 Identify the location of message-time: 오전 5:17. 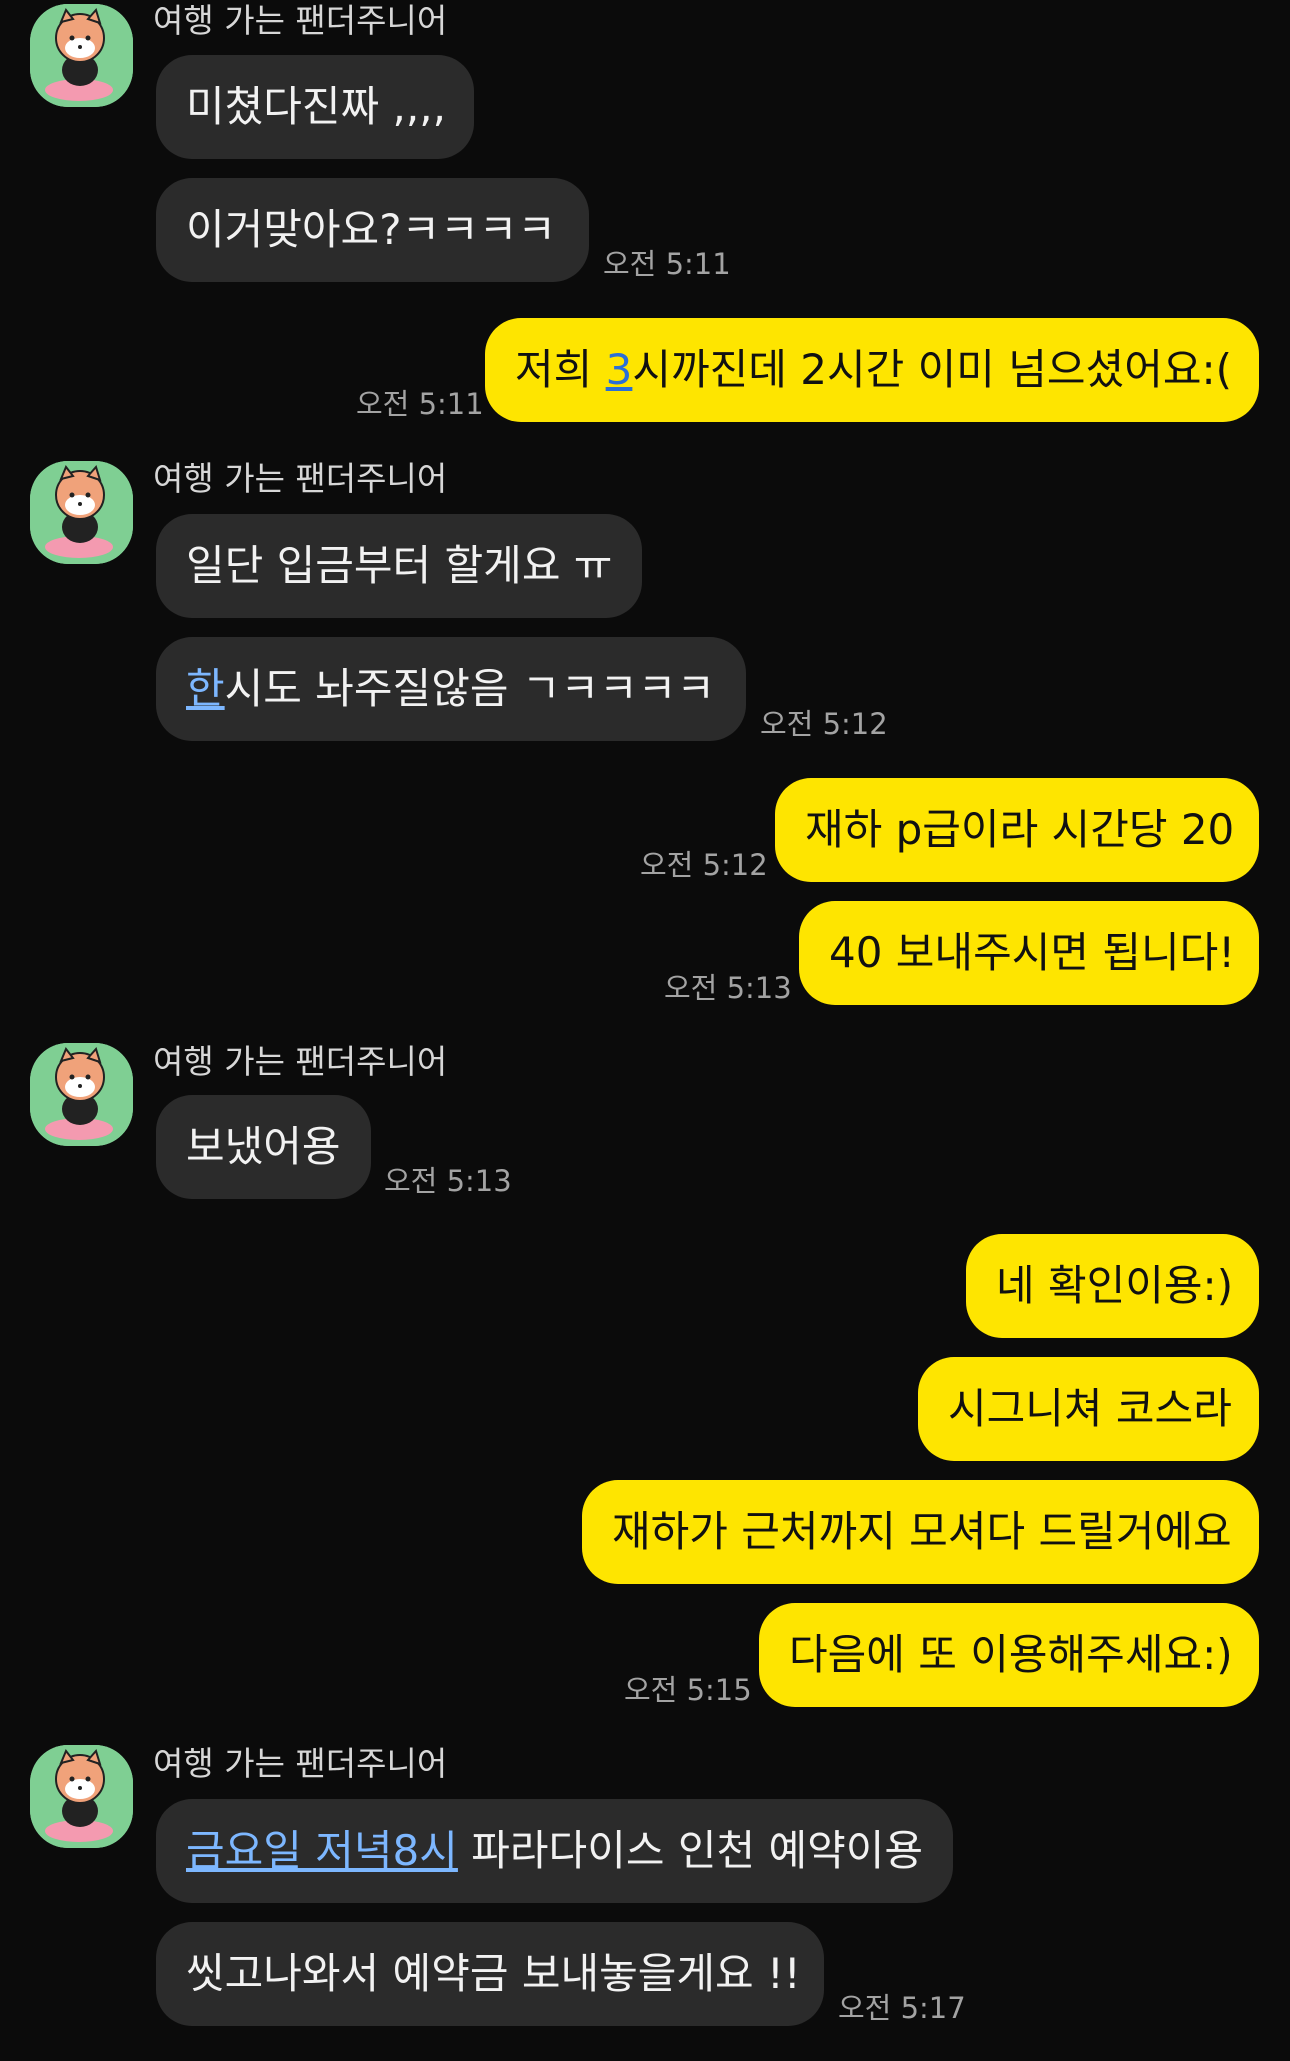
(902, 2008).